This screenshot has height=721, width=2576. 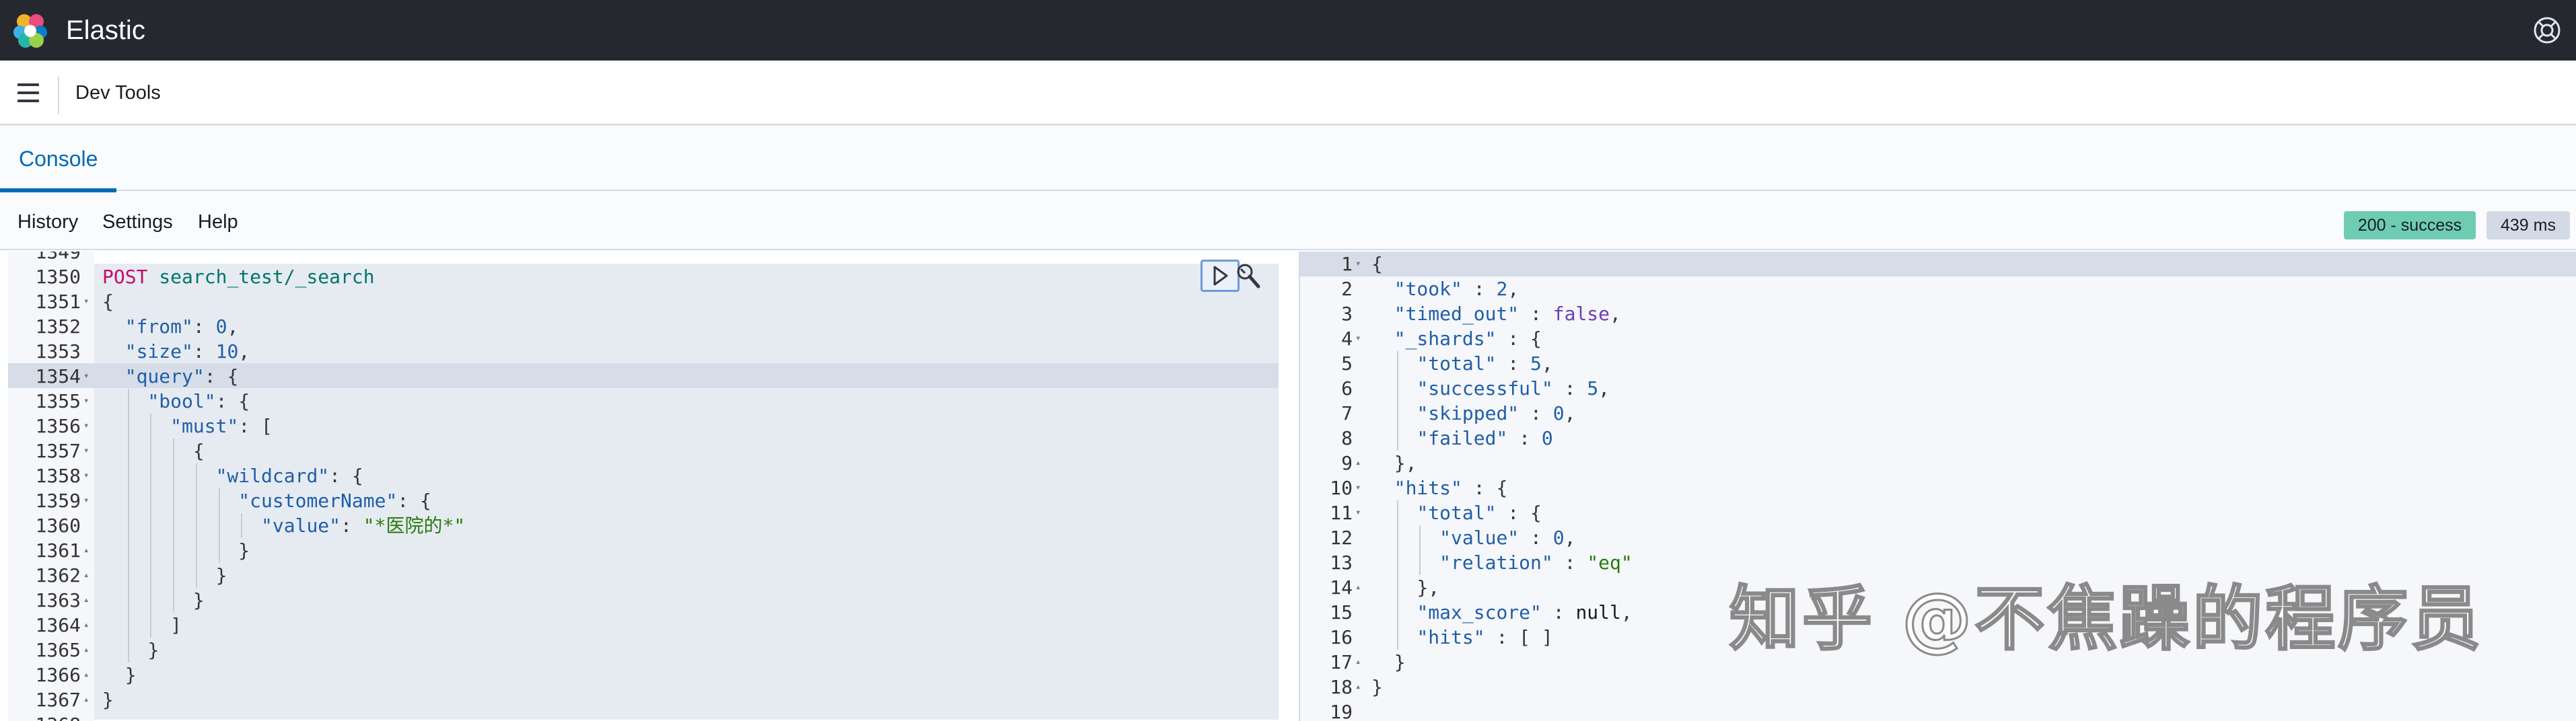 I want to click on hamburger-menu-icon, so click(x=28, y=93).